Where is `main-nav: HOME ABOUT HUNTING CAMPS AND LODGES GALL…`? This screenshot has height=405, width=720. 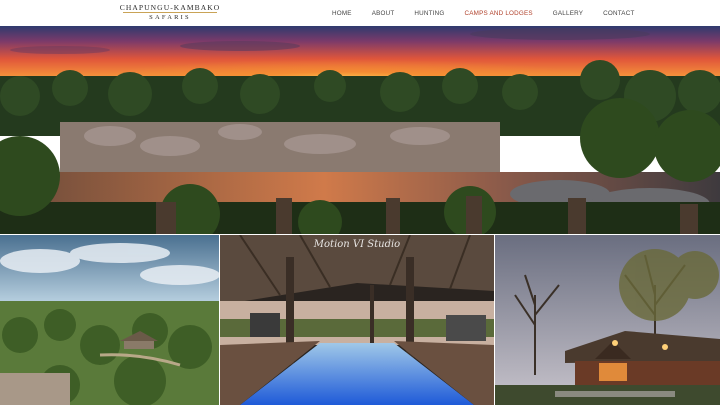
main-nav: HOME ABOUT HUNTING CAMPS AND LODGES GALL… is located at coordinates (483, 13).